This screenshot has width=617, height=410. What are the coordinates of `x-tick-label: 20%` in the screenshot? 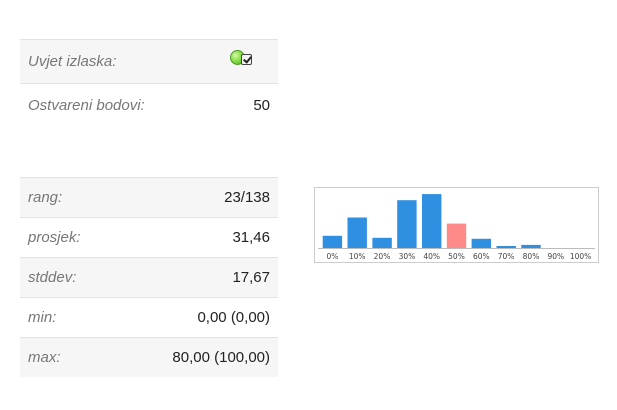 It's located at (382, 256).